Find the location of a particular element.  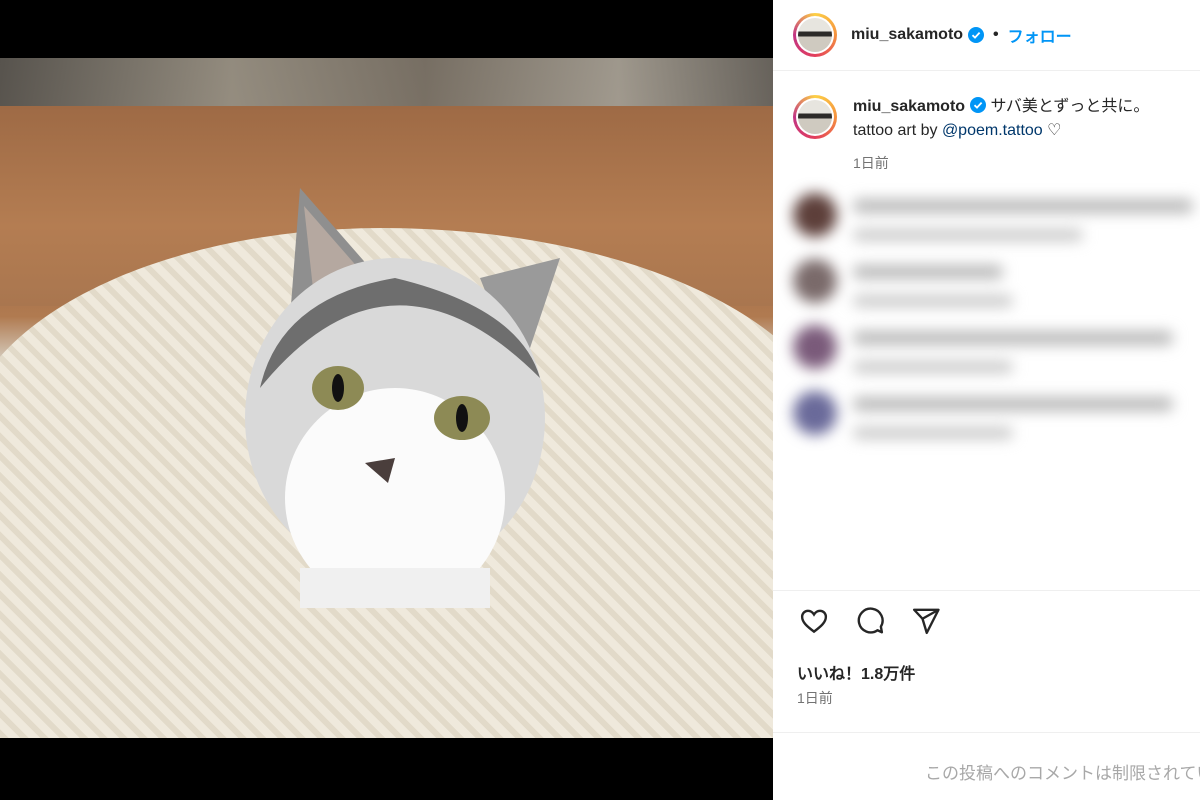

actions-divider is located at coordinates (986, 590).